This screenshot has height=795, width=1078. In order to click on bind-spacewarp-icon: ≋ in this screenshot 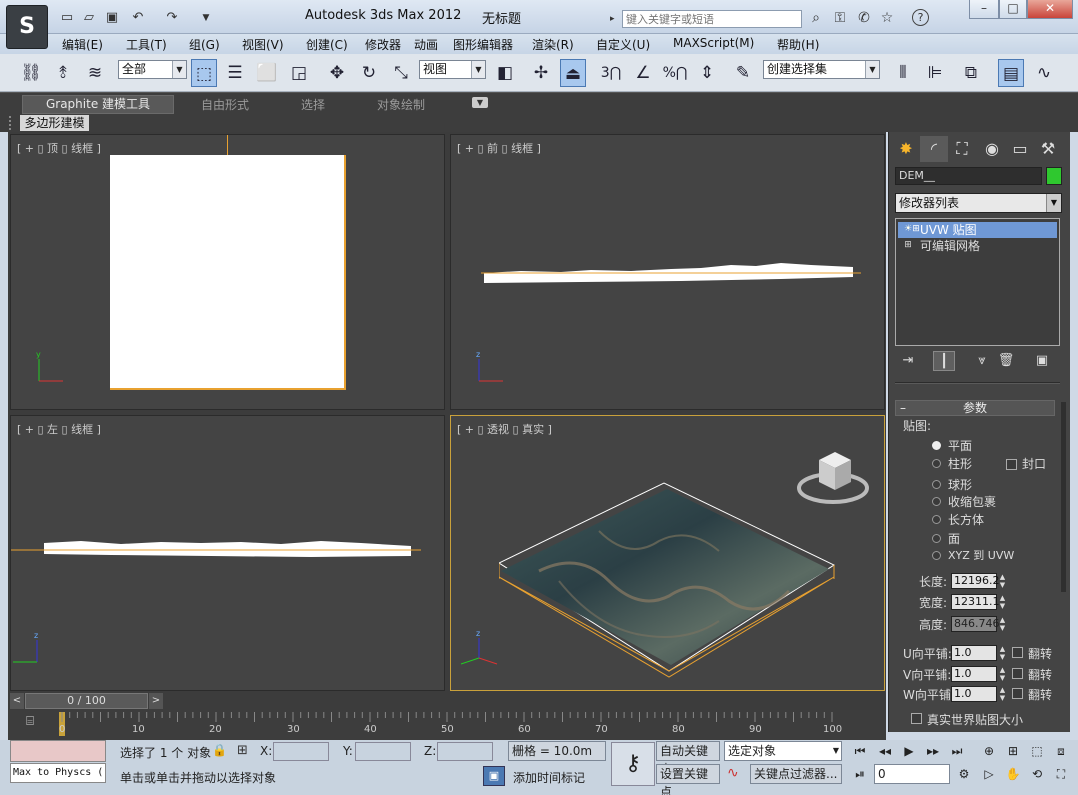, I will do `click(95, 73)`.